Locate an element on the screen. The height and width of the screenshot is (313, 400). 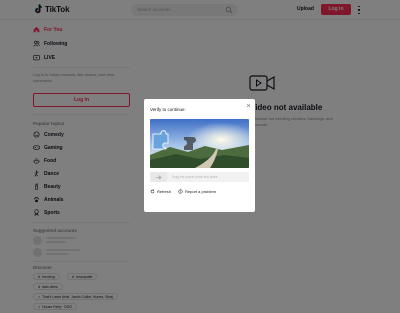
captcha-slider-handle is located at coordinates (158, 177).